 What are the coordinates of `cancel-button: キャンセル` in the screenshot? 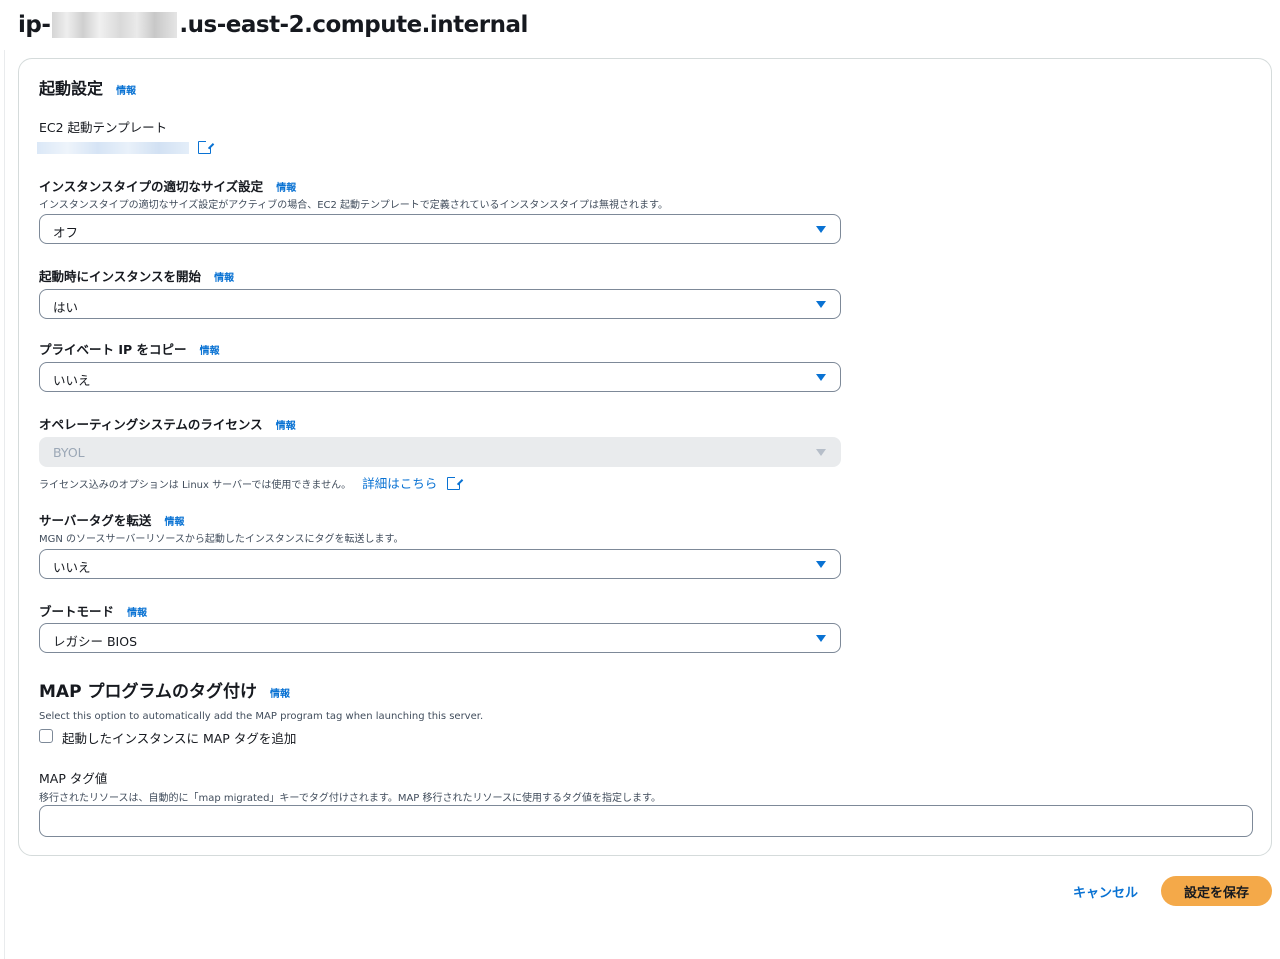 It's located at (1105, 891).